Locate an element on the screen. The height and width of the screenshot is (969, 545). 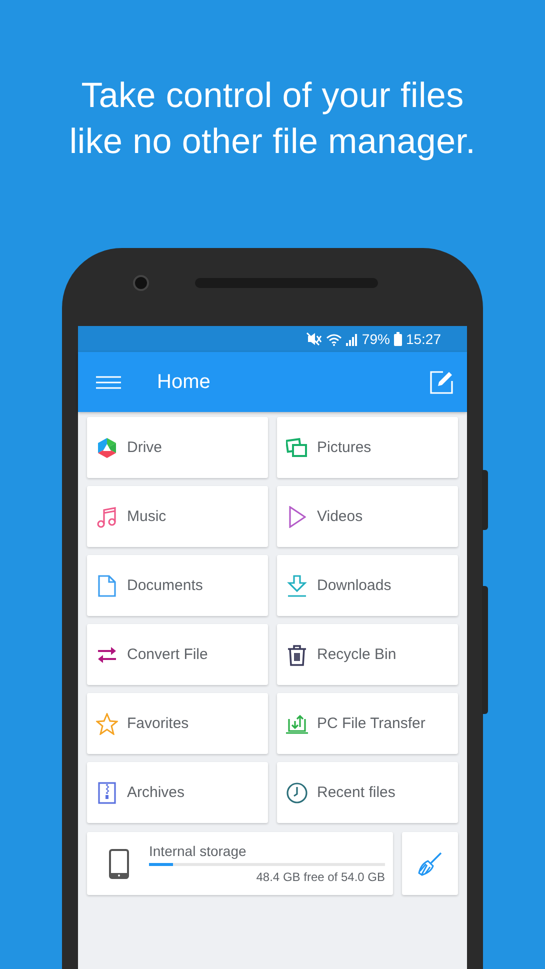
battery-icon is located at coordinates (398, 339).